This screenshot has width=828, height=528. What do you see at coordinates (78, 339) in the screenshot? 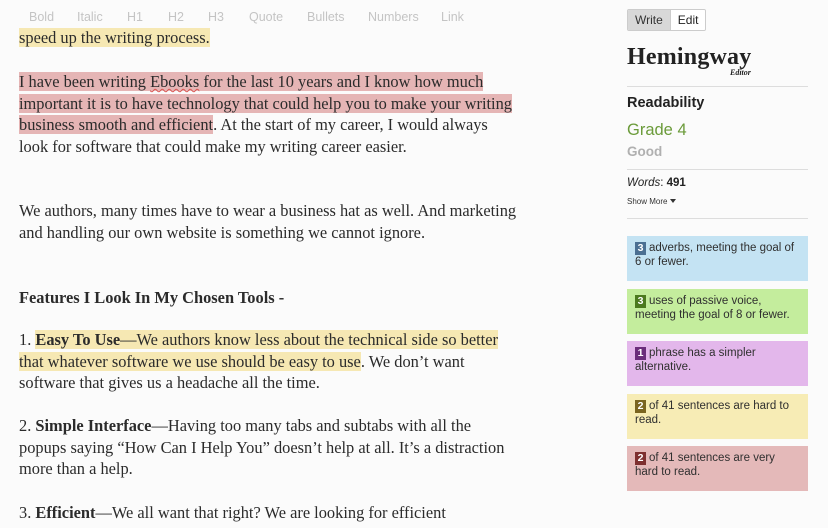
I see `item-title: Easy To Use` at bounding box center [78, 339].